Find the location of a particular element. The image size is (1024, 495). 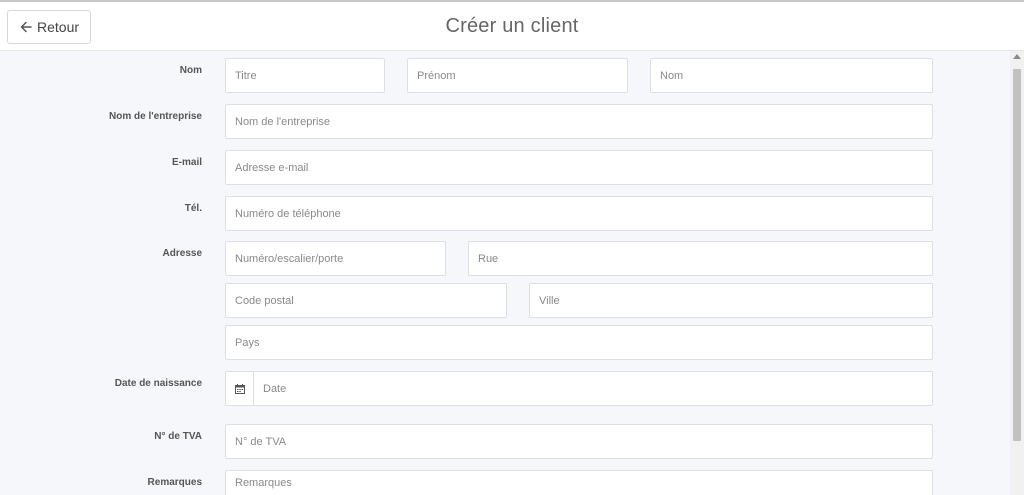

phone-placeholder: Numéro de téléphone is located at coordinates (288, 213).